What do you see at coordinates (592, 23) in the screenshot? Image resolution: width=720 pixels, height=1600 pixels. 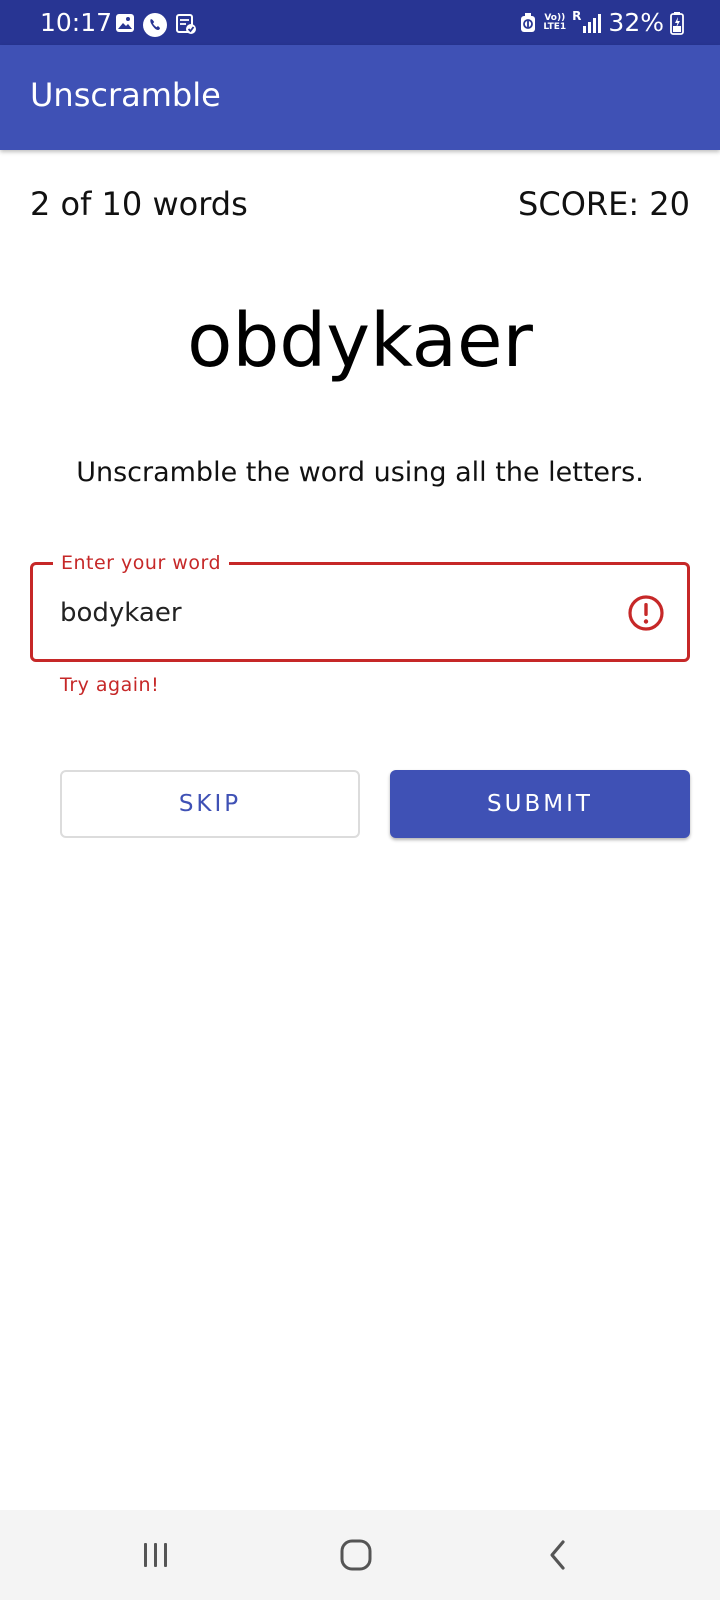 I see `signal-icon` at bounding box center [592, 23].